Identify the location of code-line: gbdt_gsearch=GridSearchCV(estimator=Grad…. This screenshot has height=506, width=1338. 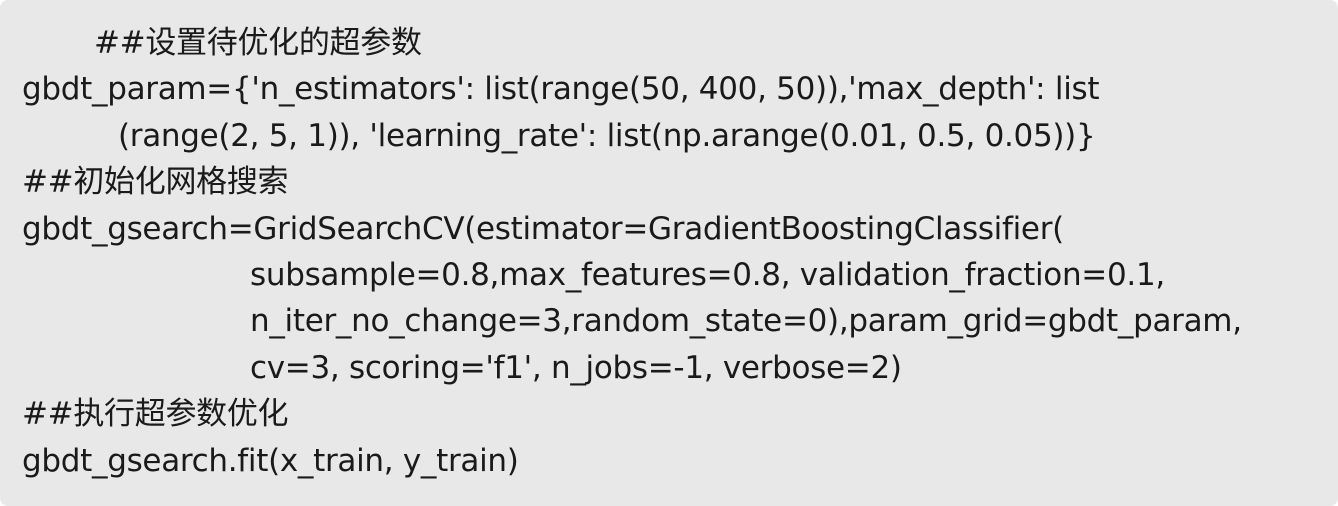
(543, 228).